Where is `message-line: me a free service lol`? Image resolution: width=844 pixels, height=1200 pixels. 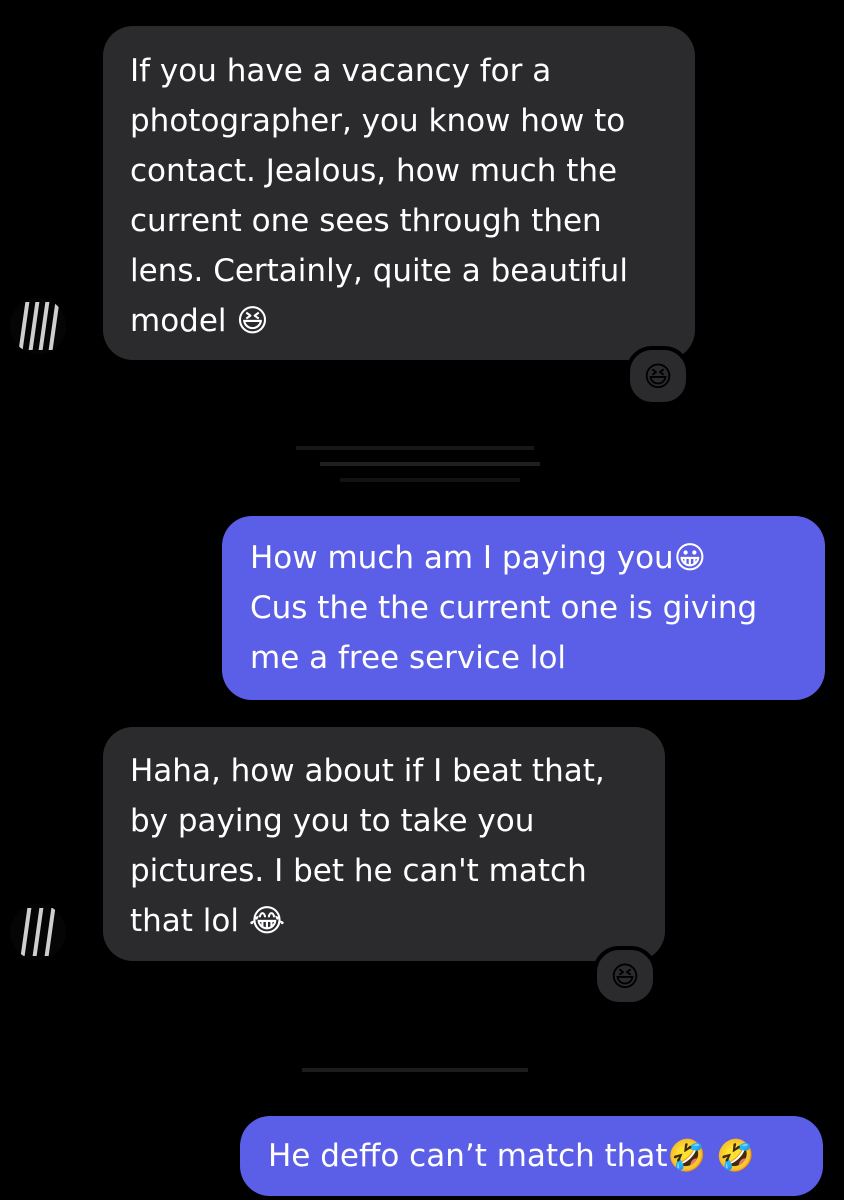 message-line: me a free service lol is located at coordinates (408, 658).